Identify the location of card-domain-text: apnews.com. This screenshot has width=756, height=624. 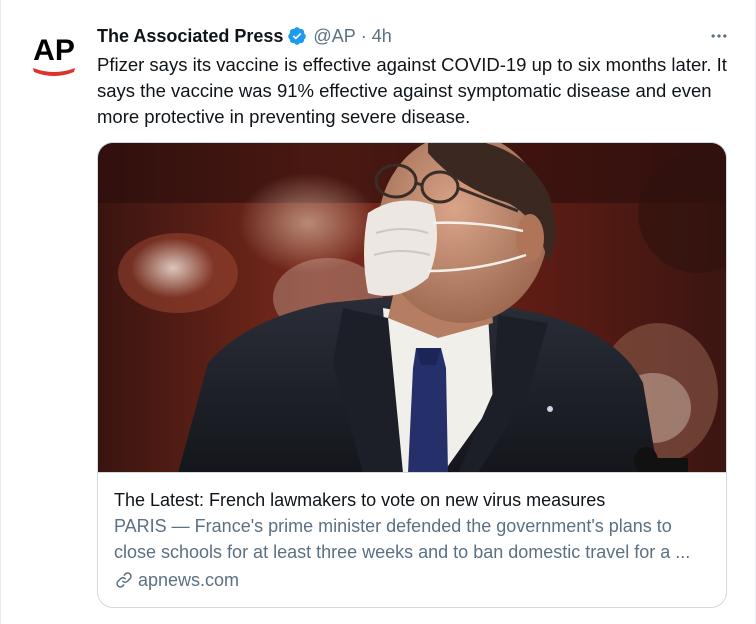
(189, 580).